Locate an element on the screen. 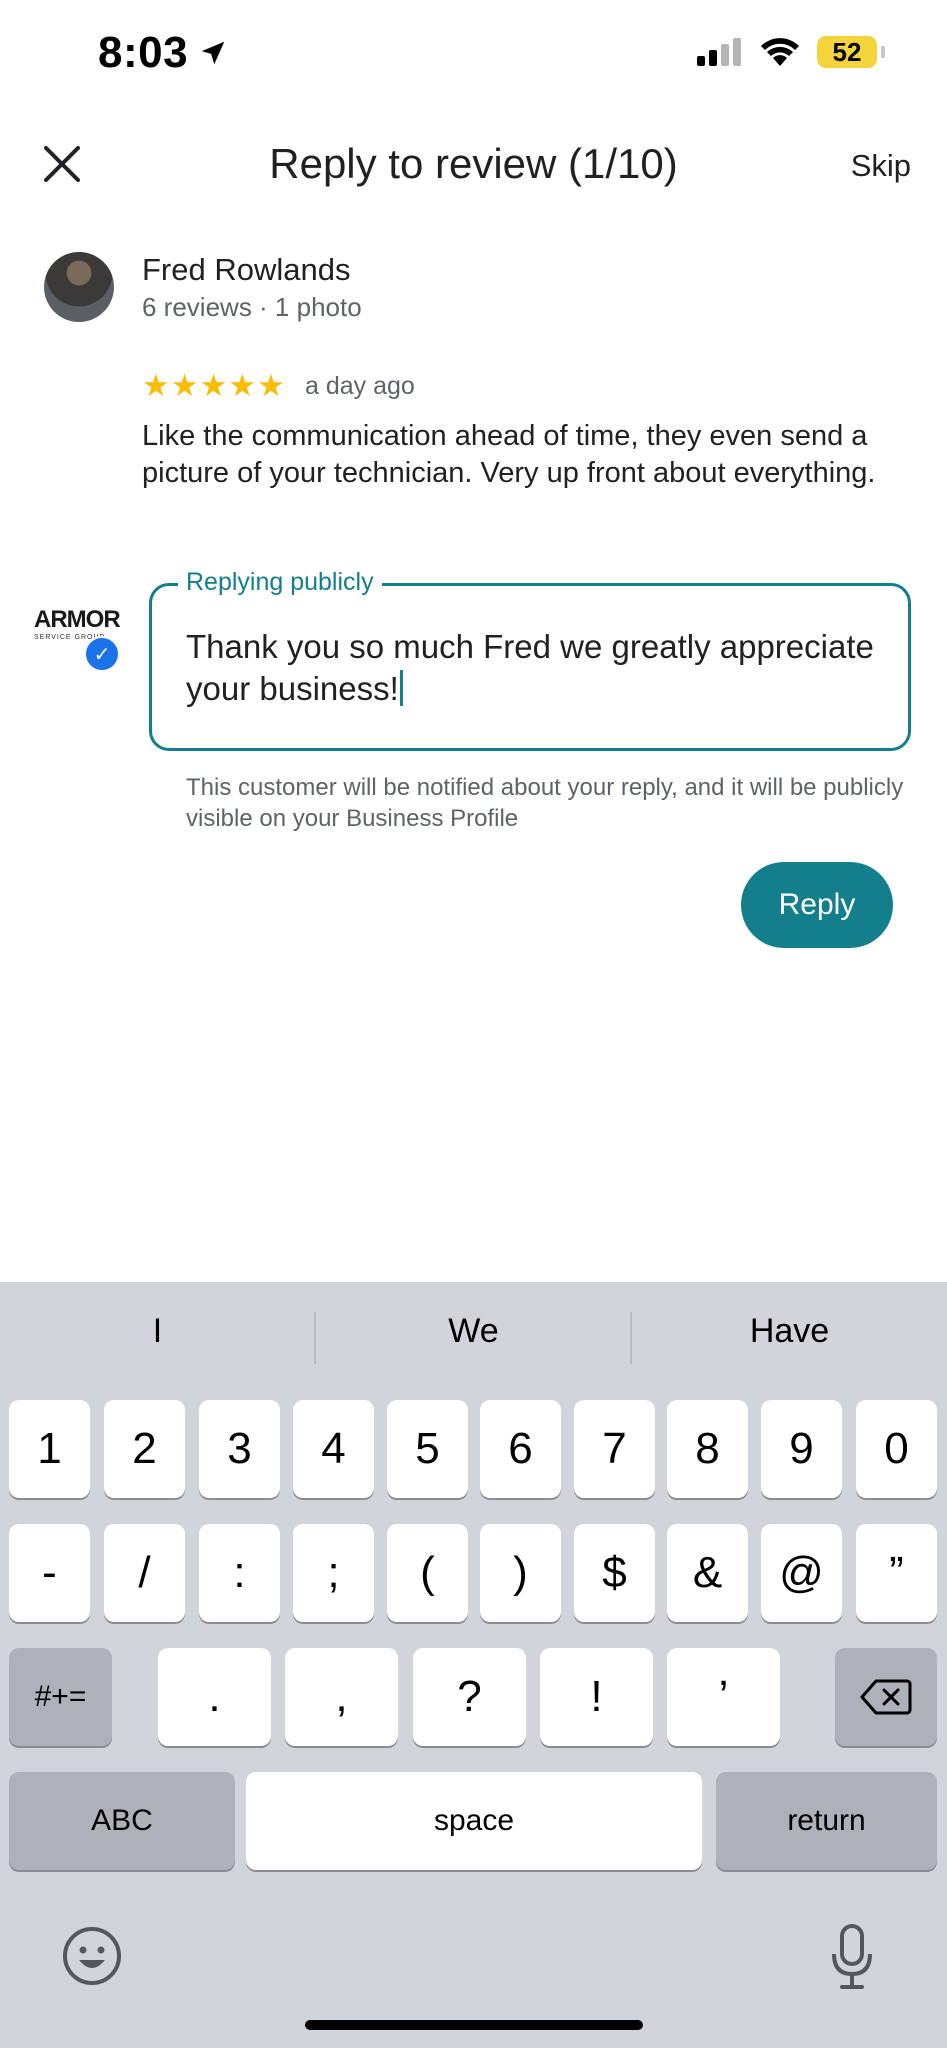 The width and height of the screenshot is (947, 2048). key-backspace is located at coordinates (886, 1697).